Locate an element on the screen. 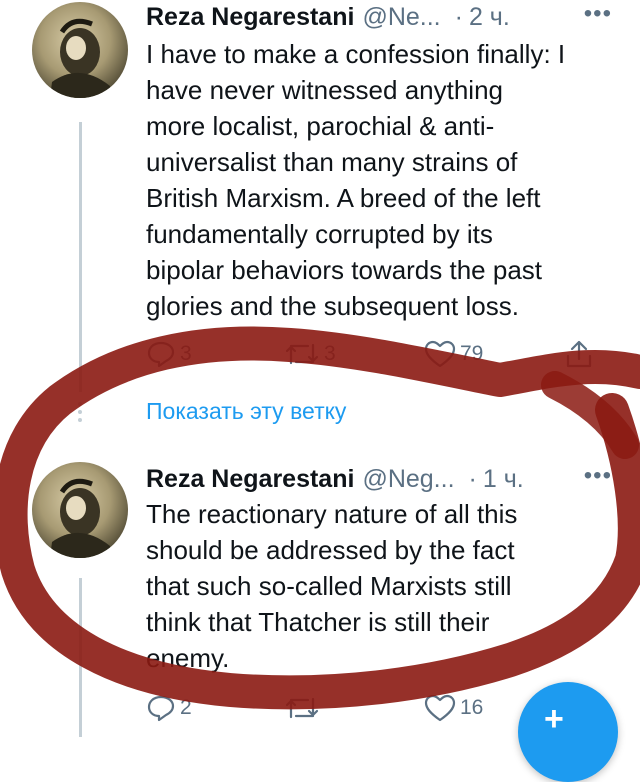 This screenshot has width=640, height=782. tweet-header: Reza Negarestani @Neg... · 1 ч. ••• is located at coordinates (379, 479).